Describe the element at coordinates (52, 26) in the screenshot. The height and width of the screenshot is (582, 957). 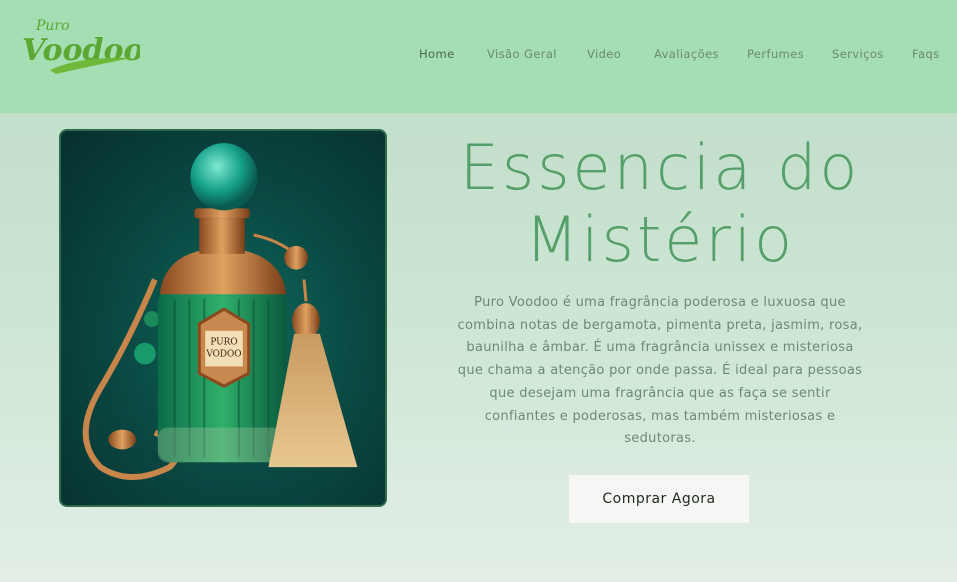
I see `logo-small-text: Puro` at that location.